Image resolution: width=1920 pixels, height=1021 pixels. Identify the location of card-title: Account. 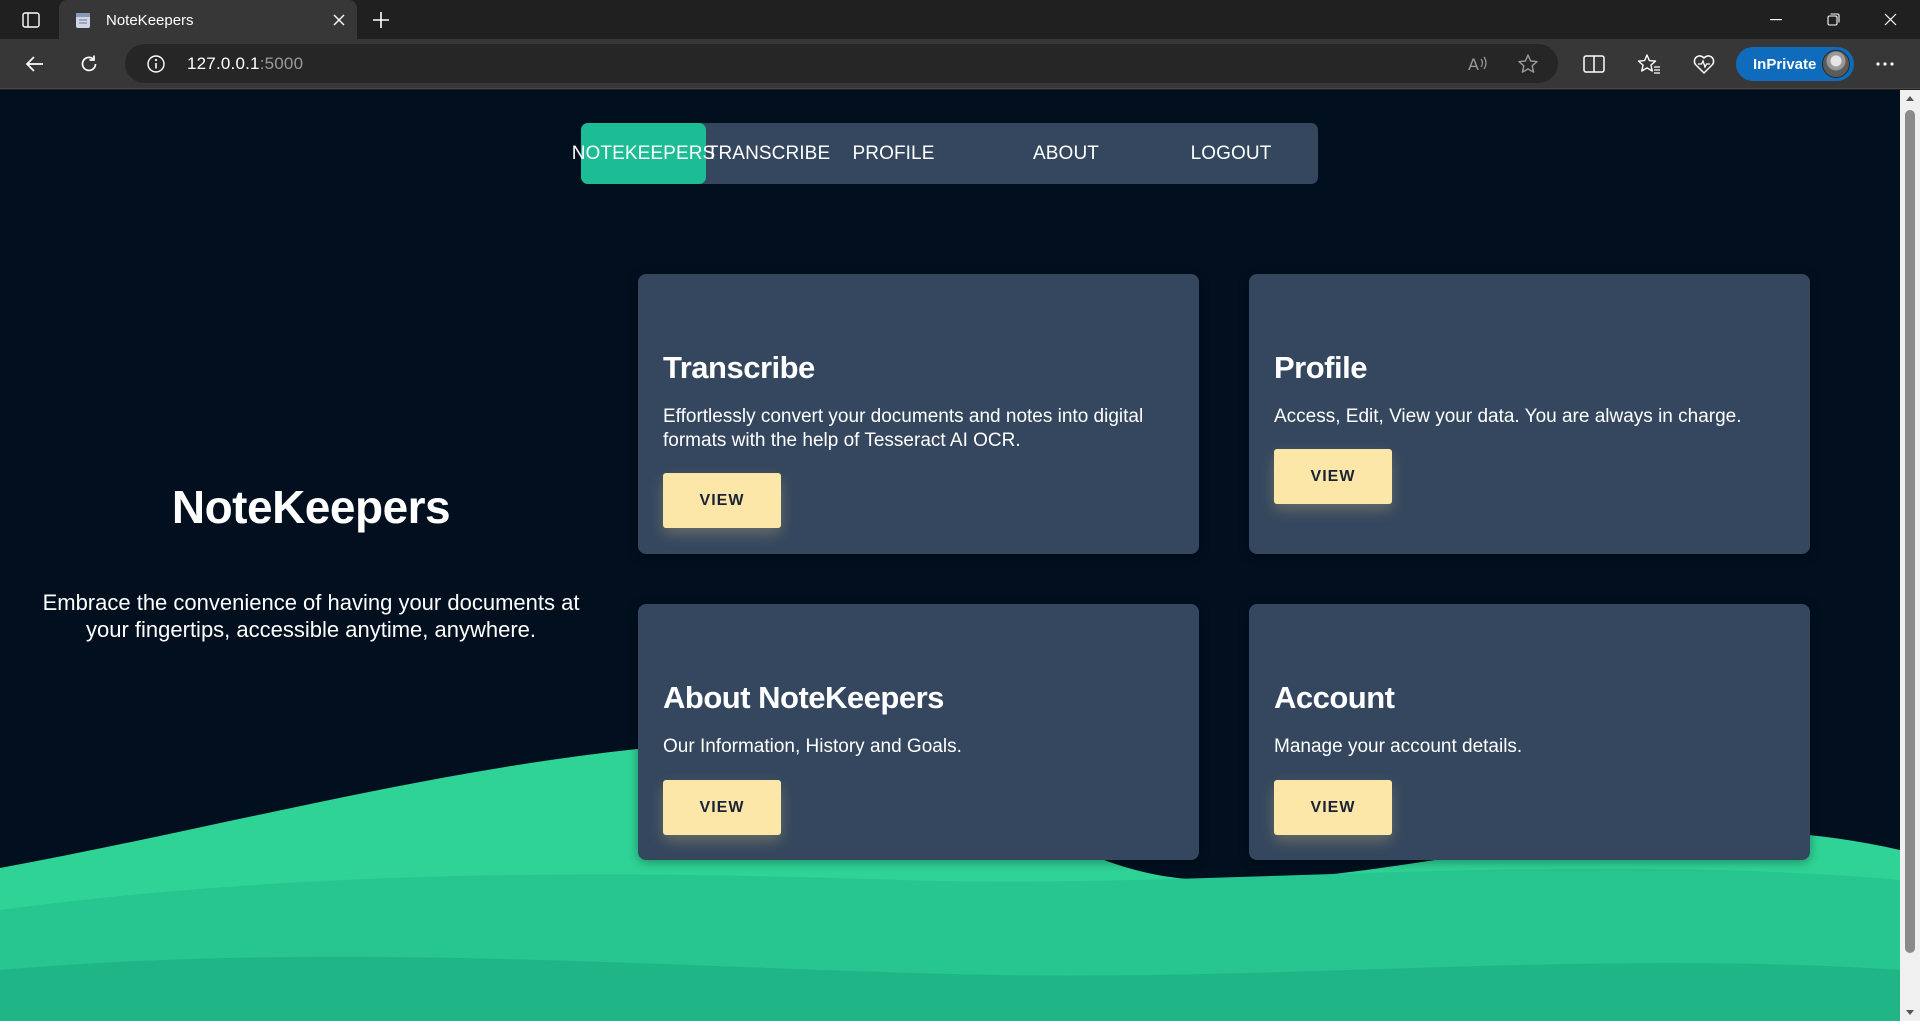
(1334, 697).